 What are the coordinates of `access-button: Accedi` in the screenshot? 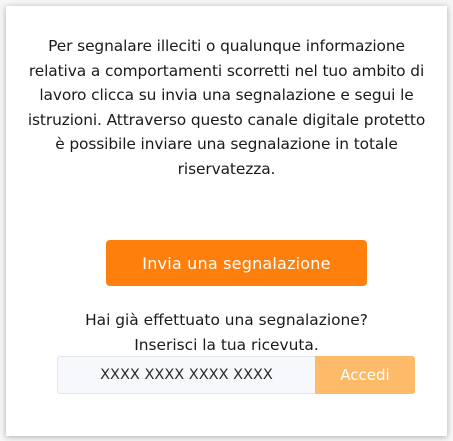 It's located at (365, 375).